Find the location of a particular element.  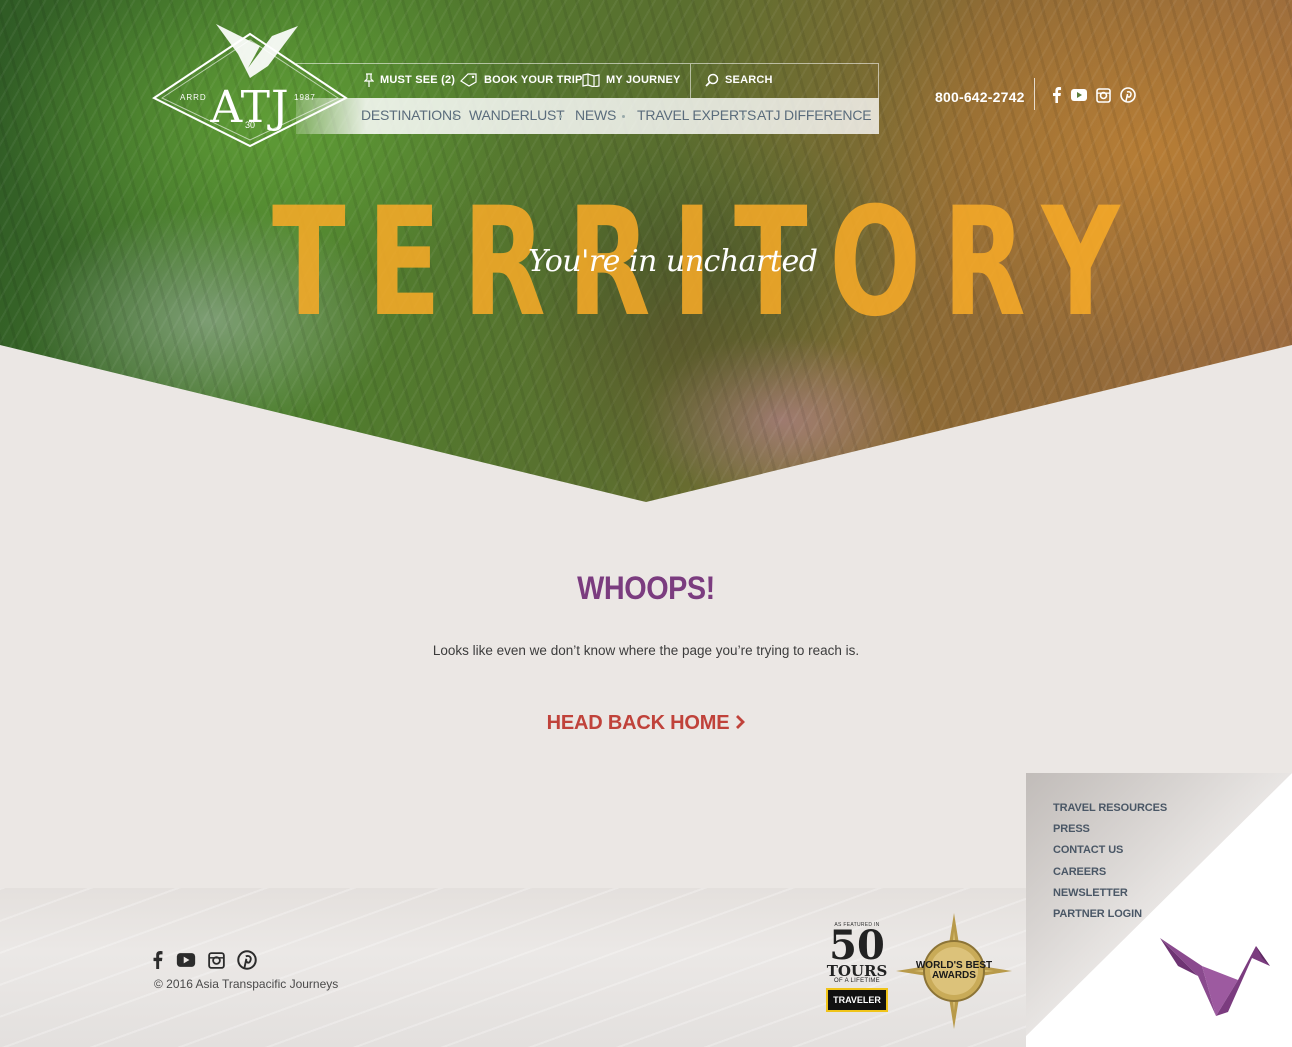

logo-year-text: 1987 is located at coordinates (305, 97).